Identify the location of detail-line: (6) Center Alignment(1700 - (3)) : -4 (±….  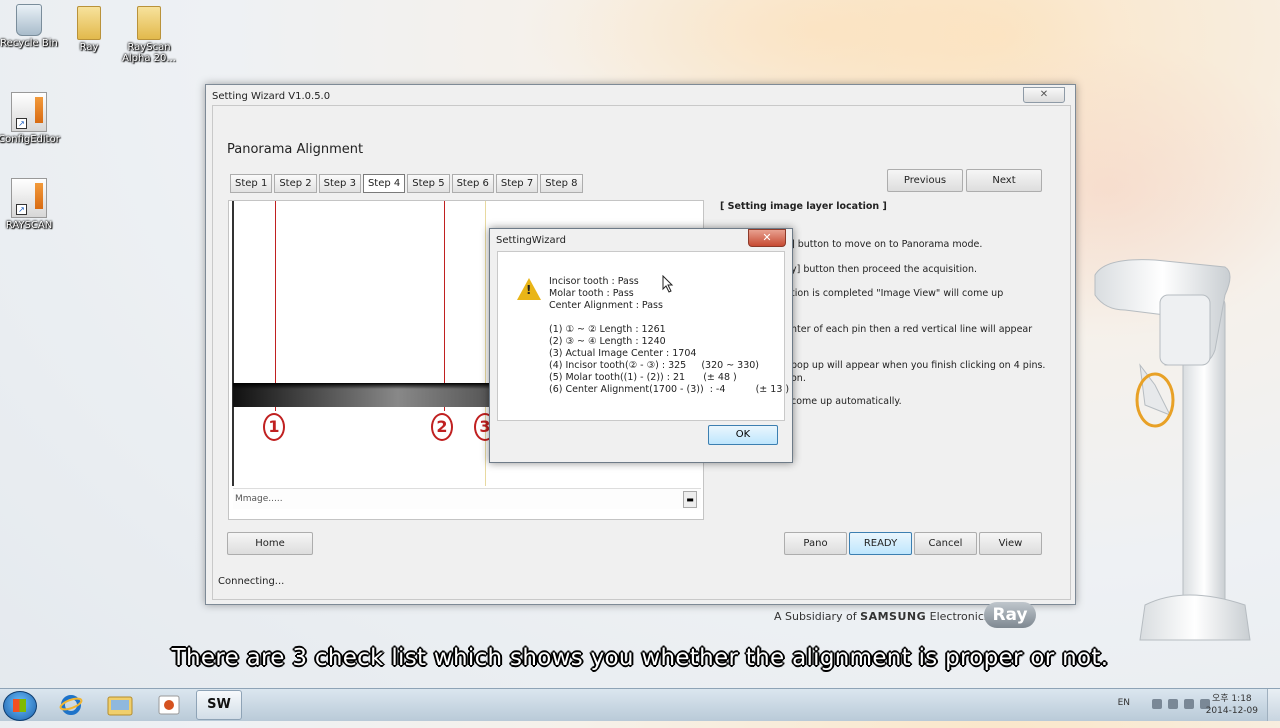
(669, 389).